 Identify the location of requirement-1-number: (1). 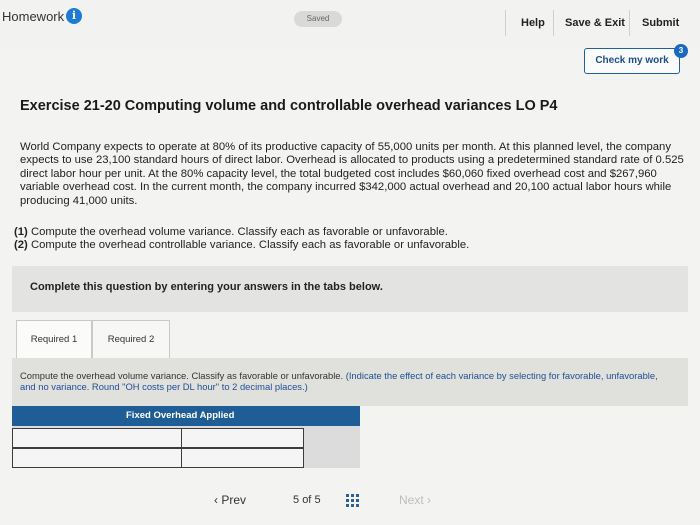
(21, 232).